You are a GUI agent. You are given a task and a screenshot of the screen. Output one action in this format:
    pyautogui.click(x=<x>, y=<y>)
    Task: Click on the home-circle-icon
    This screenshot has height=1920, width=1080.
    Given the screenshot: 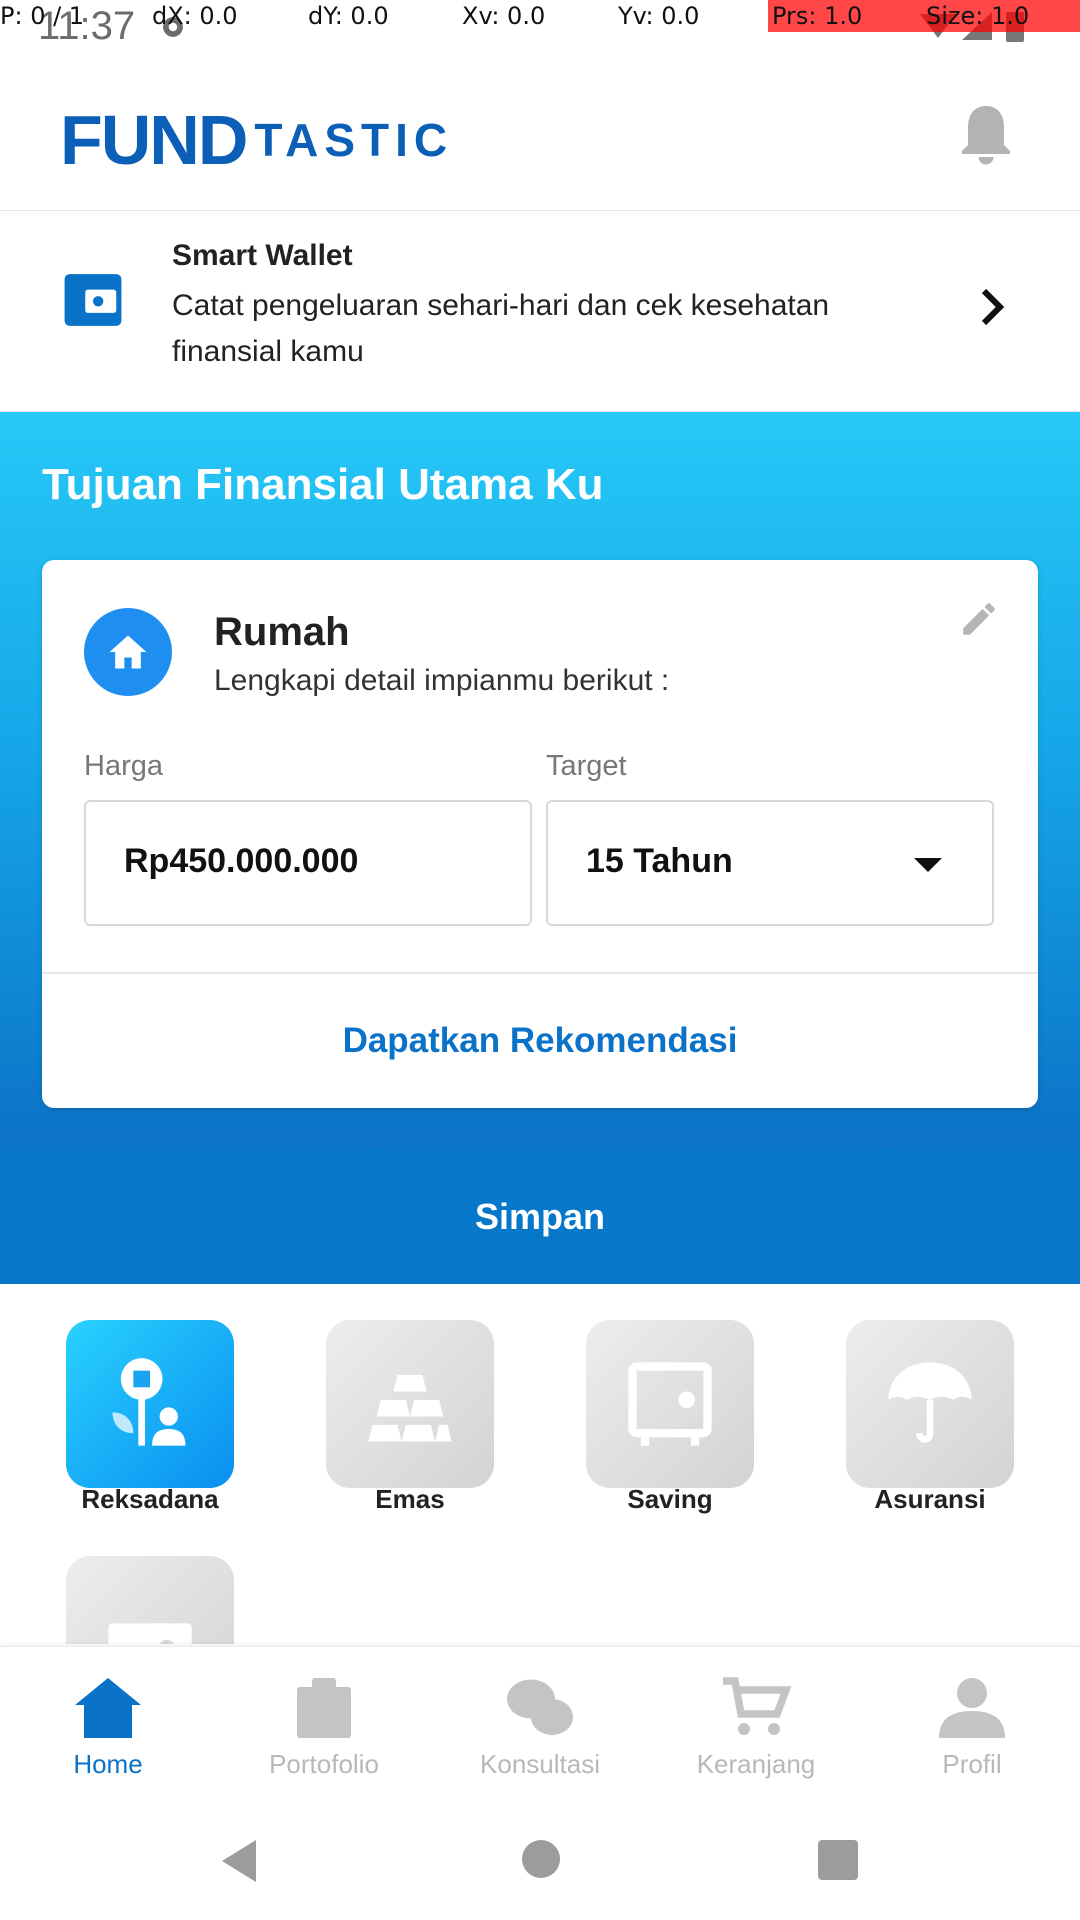 What is the action you would take?
    pyautogui.click(x=541, y=1859)
    